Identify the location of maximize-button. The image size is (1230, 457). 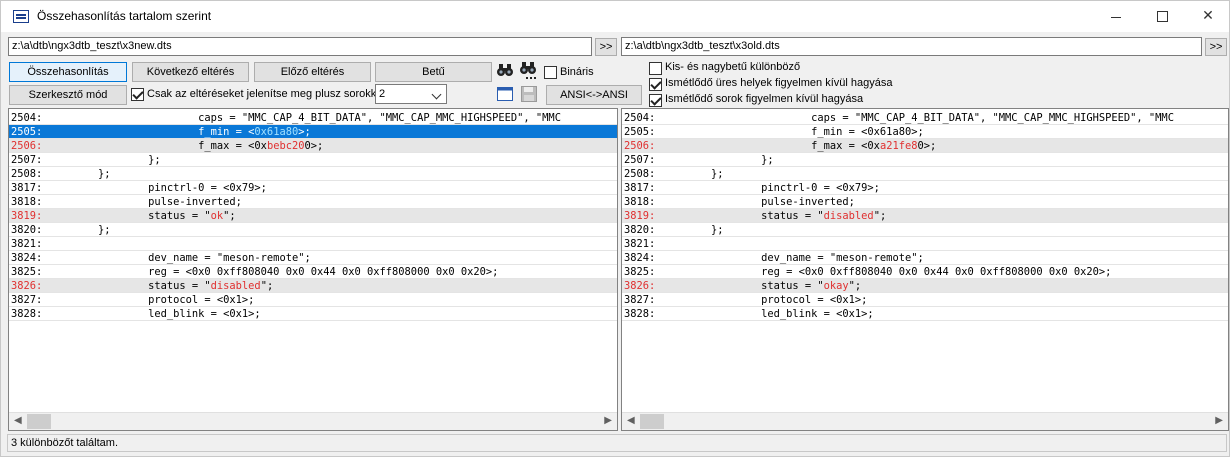
(1162, 16).